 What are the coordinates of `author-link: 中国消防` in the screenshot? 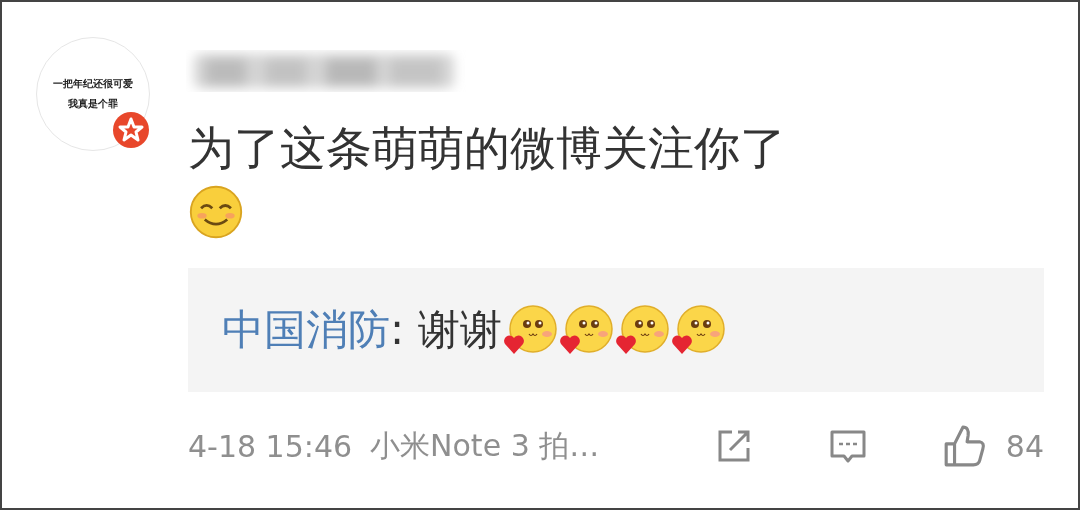 It's located at (306, 329).